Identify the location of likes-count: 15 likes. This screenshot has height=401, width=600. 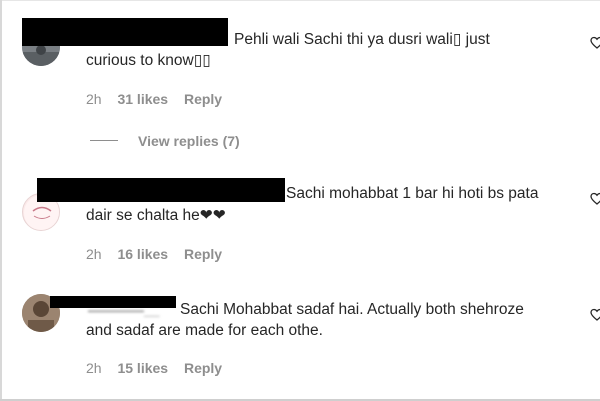
(142, 368).